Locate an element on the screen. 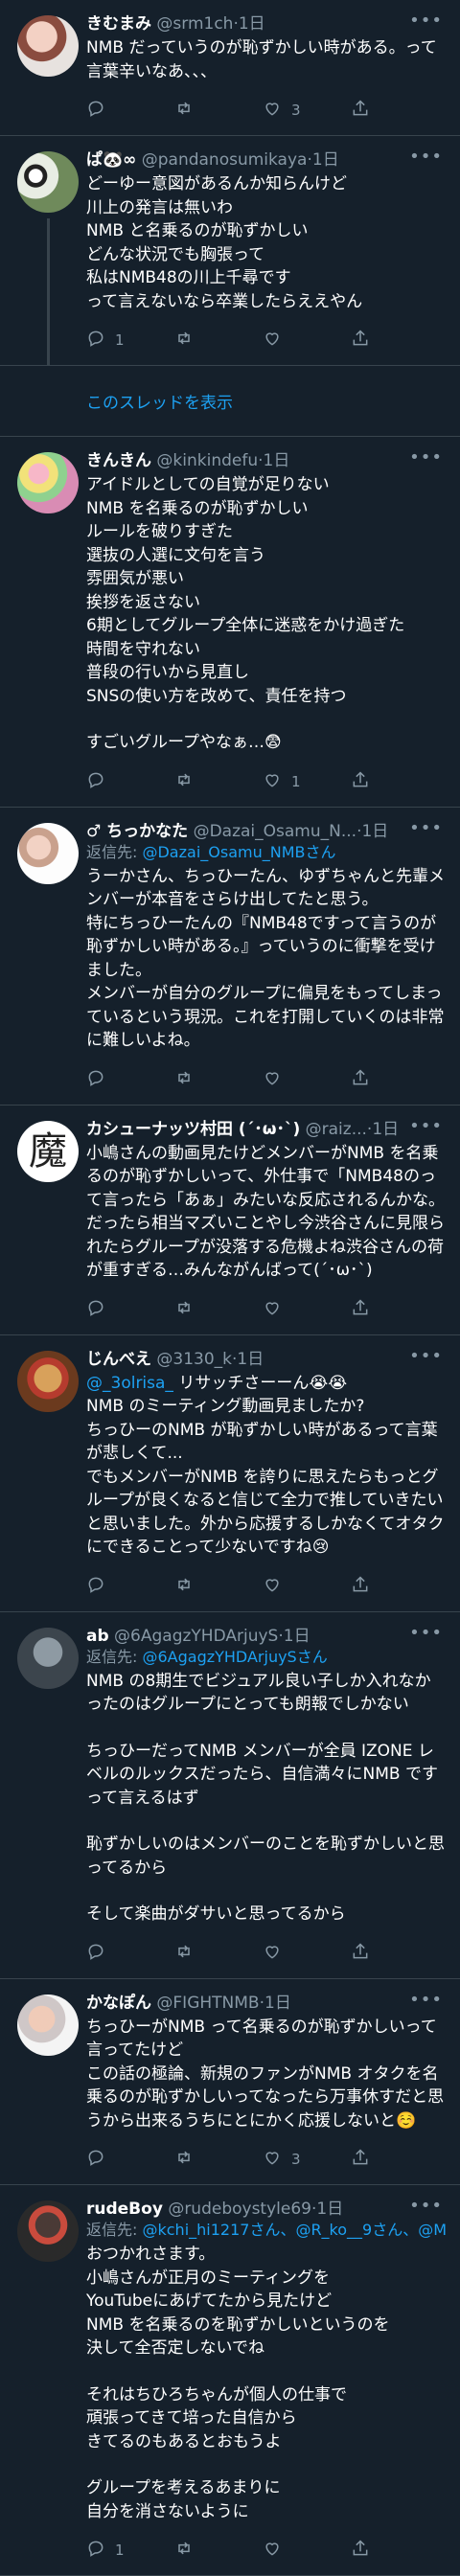 The height and width of the screenshot is (2576, 460). tweet-line-text: NMB を名乗るのが恥ずかしい is located at coordinates (197, 508).